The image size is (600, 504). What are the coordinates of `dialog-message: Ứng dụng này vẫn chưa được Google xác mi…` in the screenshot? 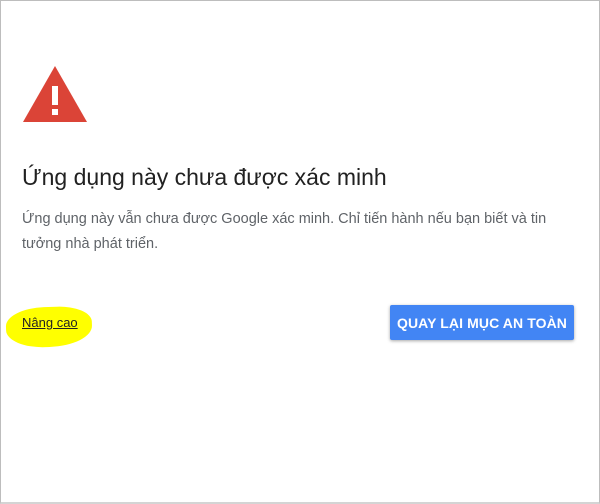 It's located at (302, 232).